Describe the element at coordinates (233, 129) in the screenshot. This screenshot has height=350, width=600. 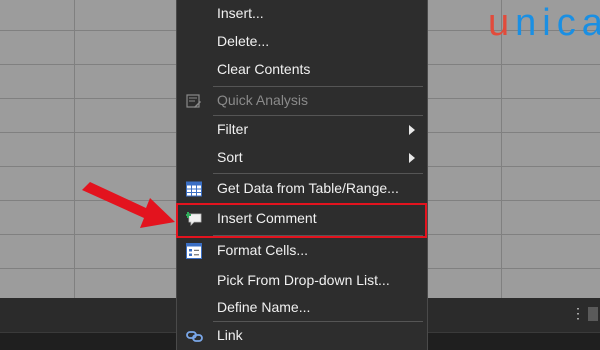
I see `menu-item-label: Filter` at that location.